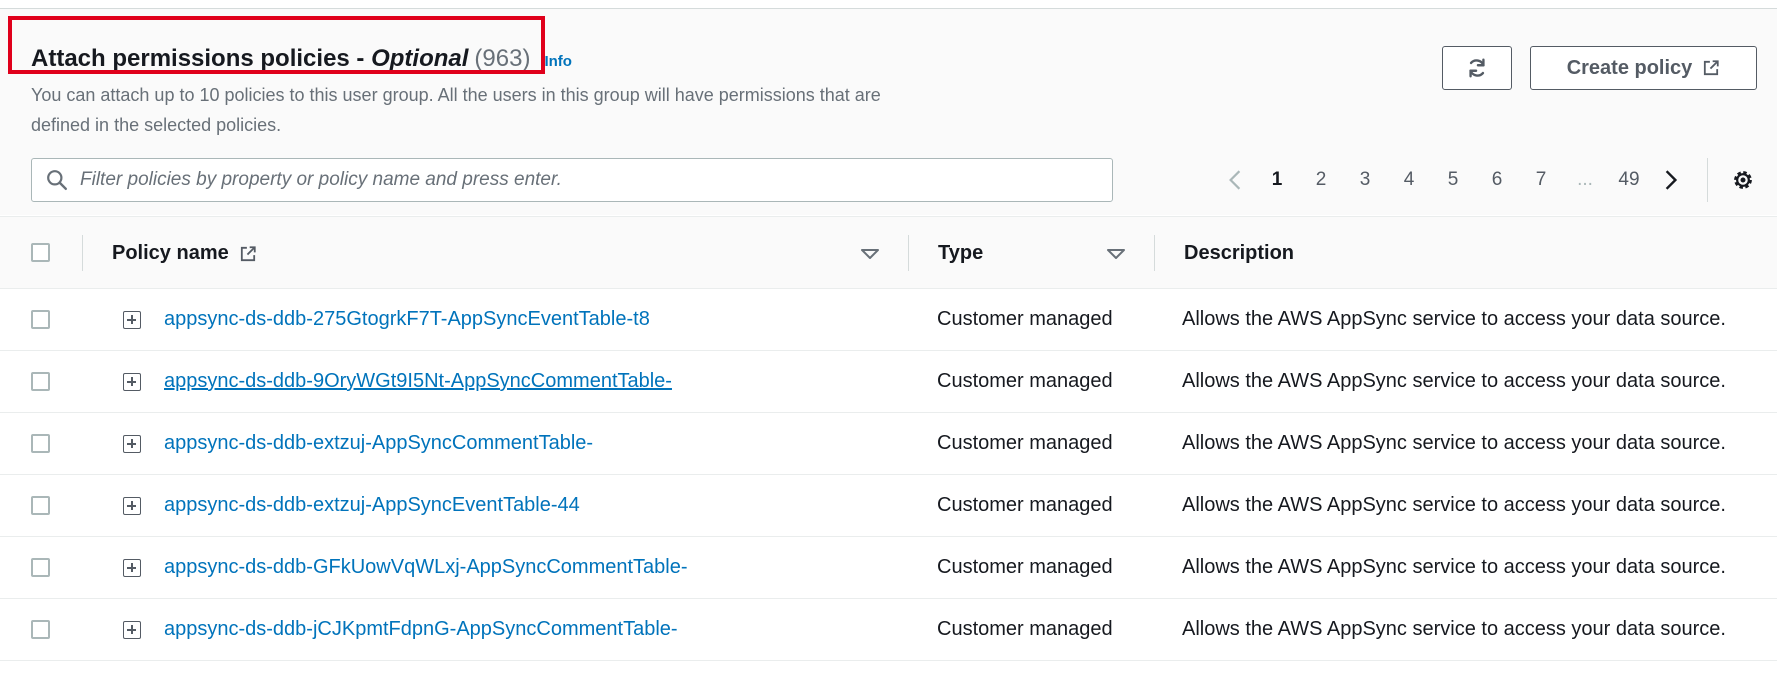 The height and width of the screenshot is (685, 1777). I want to click on column-policy-name: Policy name, so click(184, 253).